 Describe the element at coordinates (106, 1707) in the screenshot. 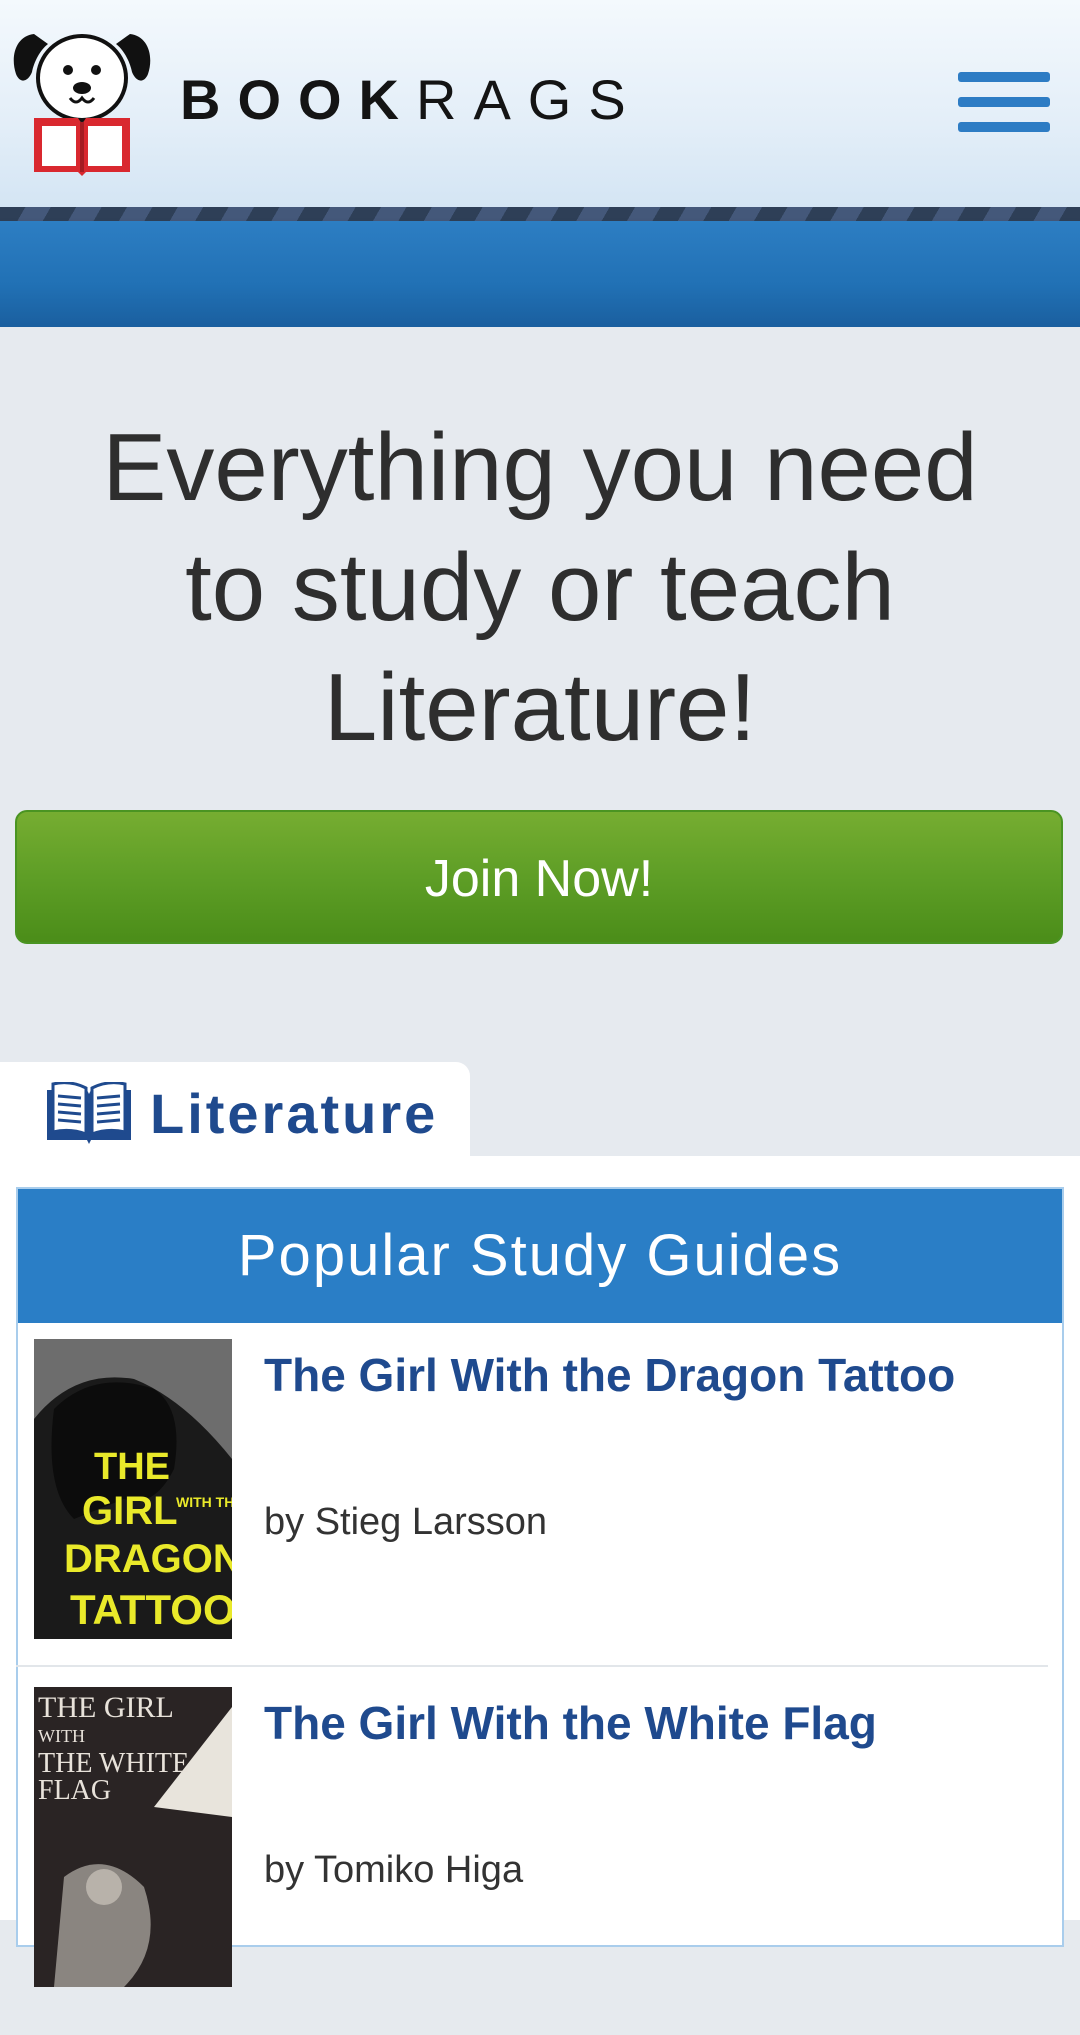

I see `cover-text: THE GIRL` at that location.